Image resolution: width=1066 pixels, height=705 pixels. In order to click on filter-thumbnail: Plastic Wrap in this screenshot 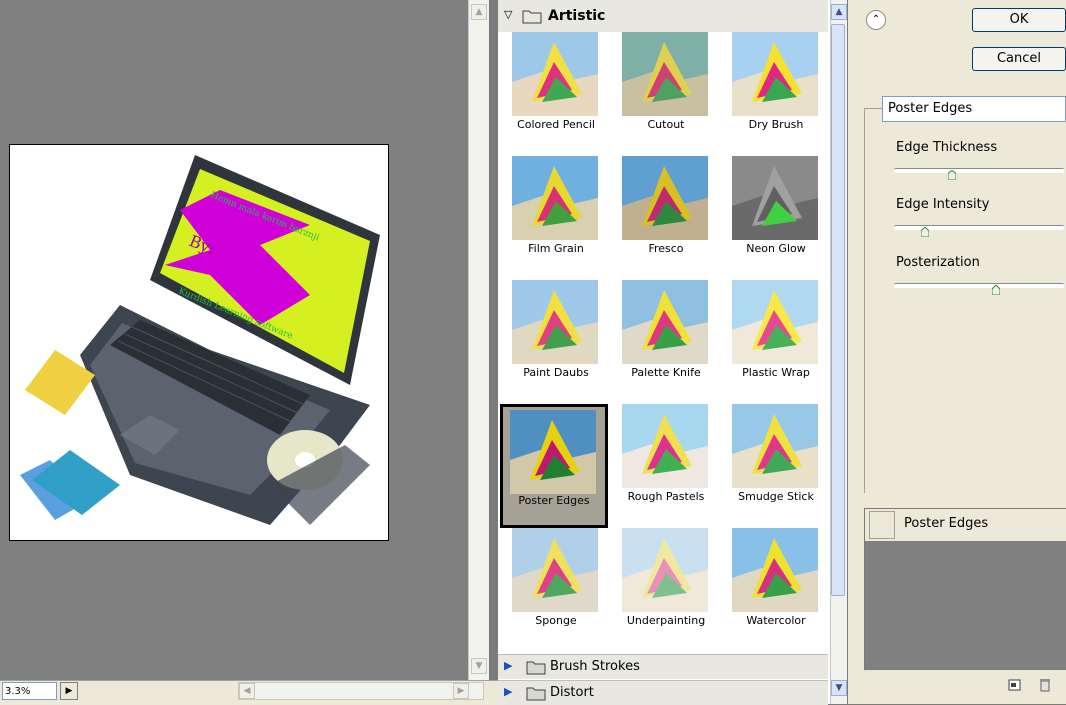, I will do `click(780, 340)`.